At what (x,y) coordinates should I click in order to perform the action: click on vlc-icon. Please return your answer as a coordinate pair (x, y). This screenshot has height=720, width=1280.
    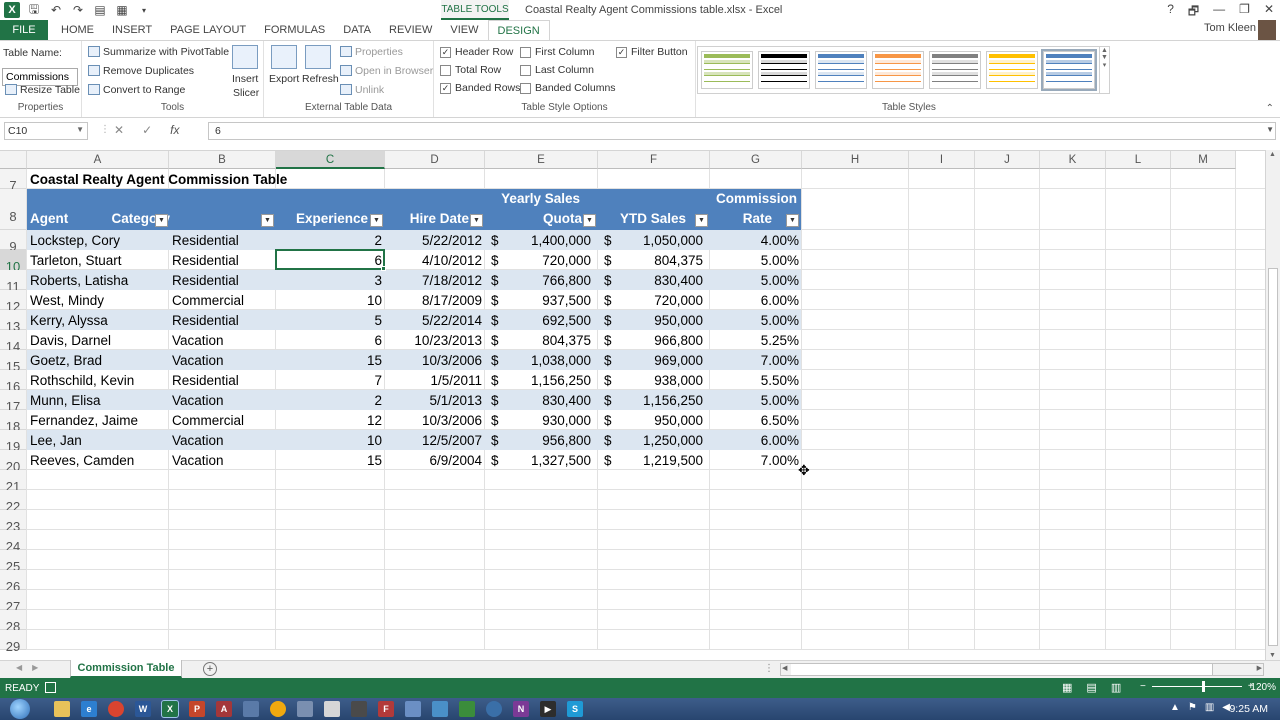
    Looking at the image, I should click on (278, 709).